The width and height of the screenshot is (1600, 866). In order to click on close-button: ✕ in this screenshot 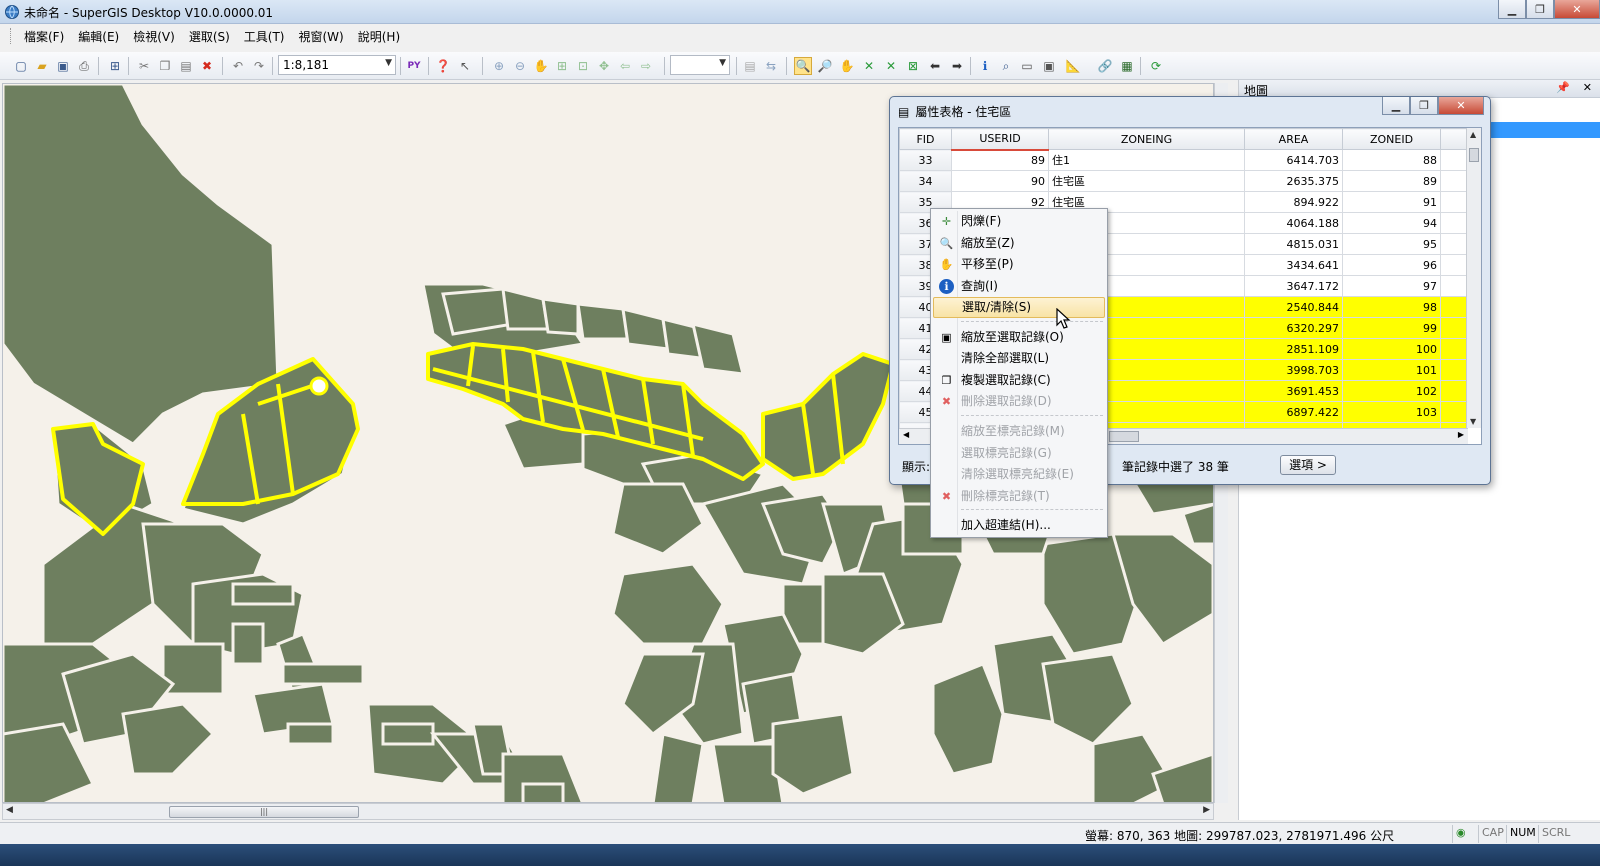, I will do `click(1577, 9)`.